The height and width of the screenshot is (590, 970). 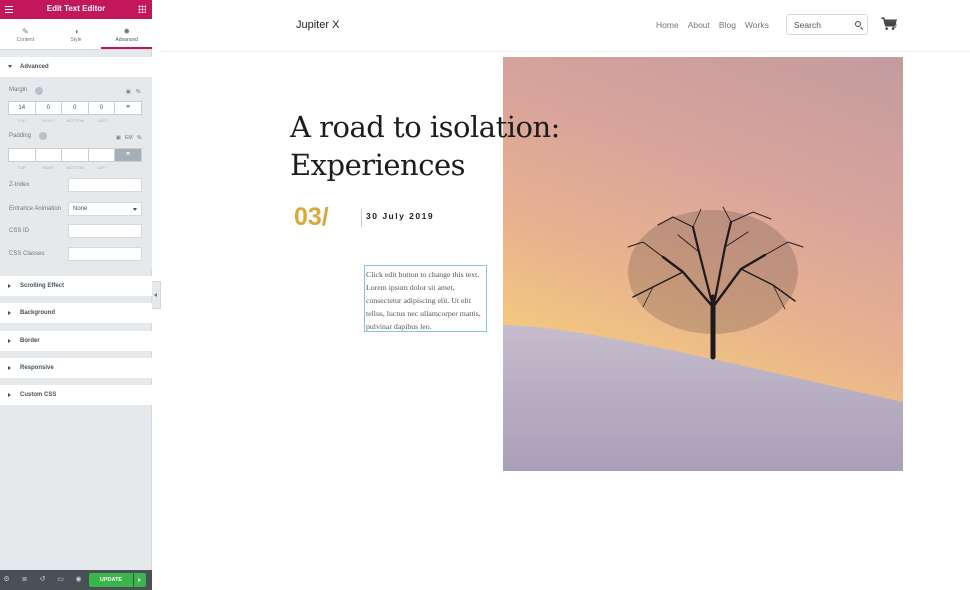 What do you see at coordinates (62, 120) in the screenshot?
I see `margin-side-labels: TOP RIGHT BOTTOM LEFT` at bounding box center [62, 120].